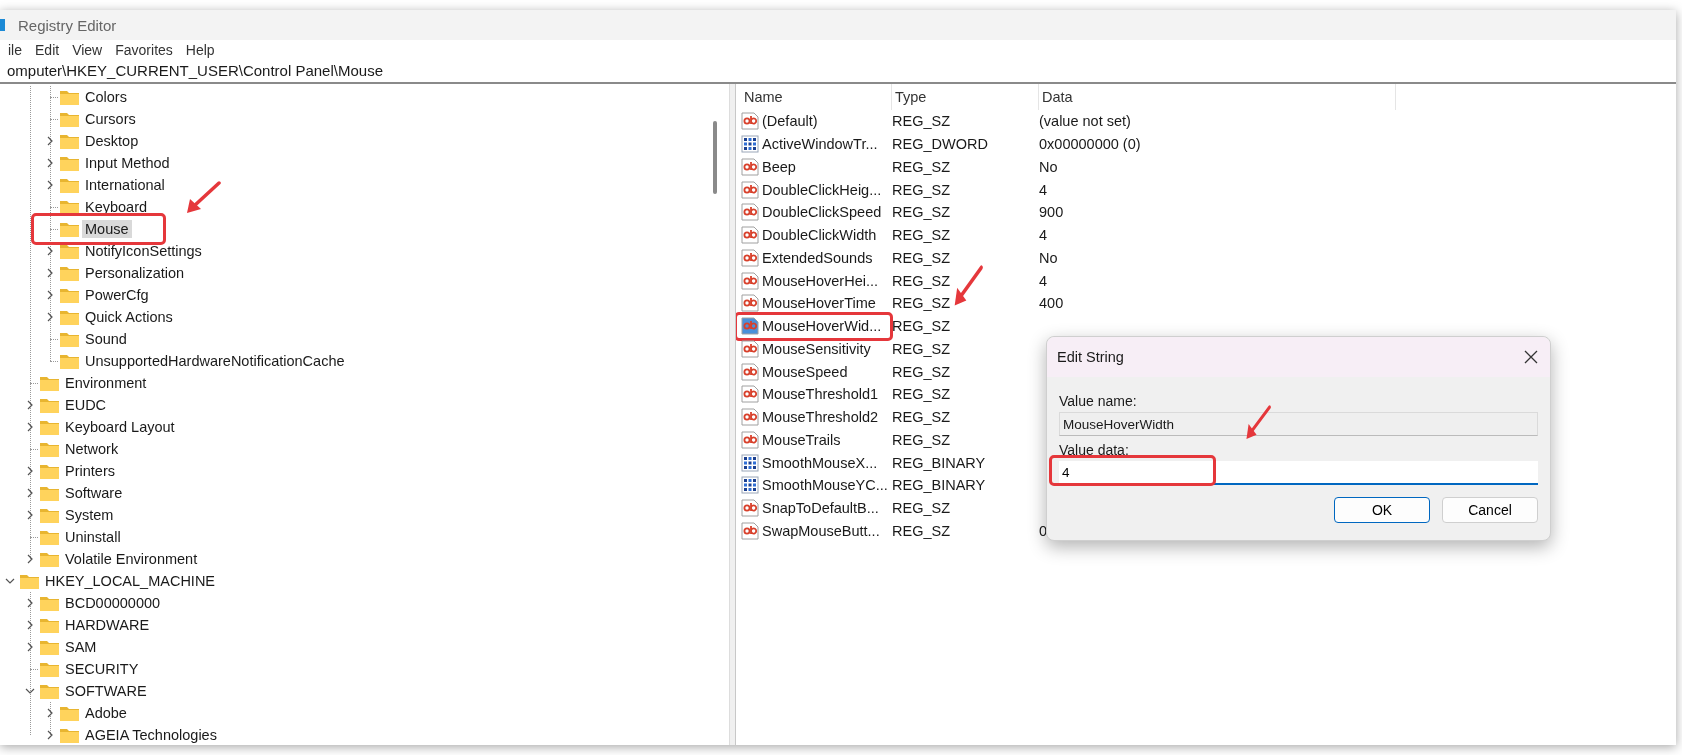  Describe the element at coordinates (819, 235) in the screenshot. I see `value-name: DoubleClickWidth` at that location.